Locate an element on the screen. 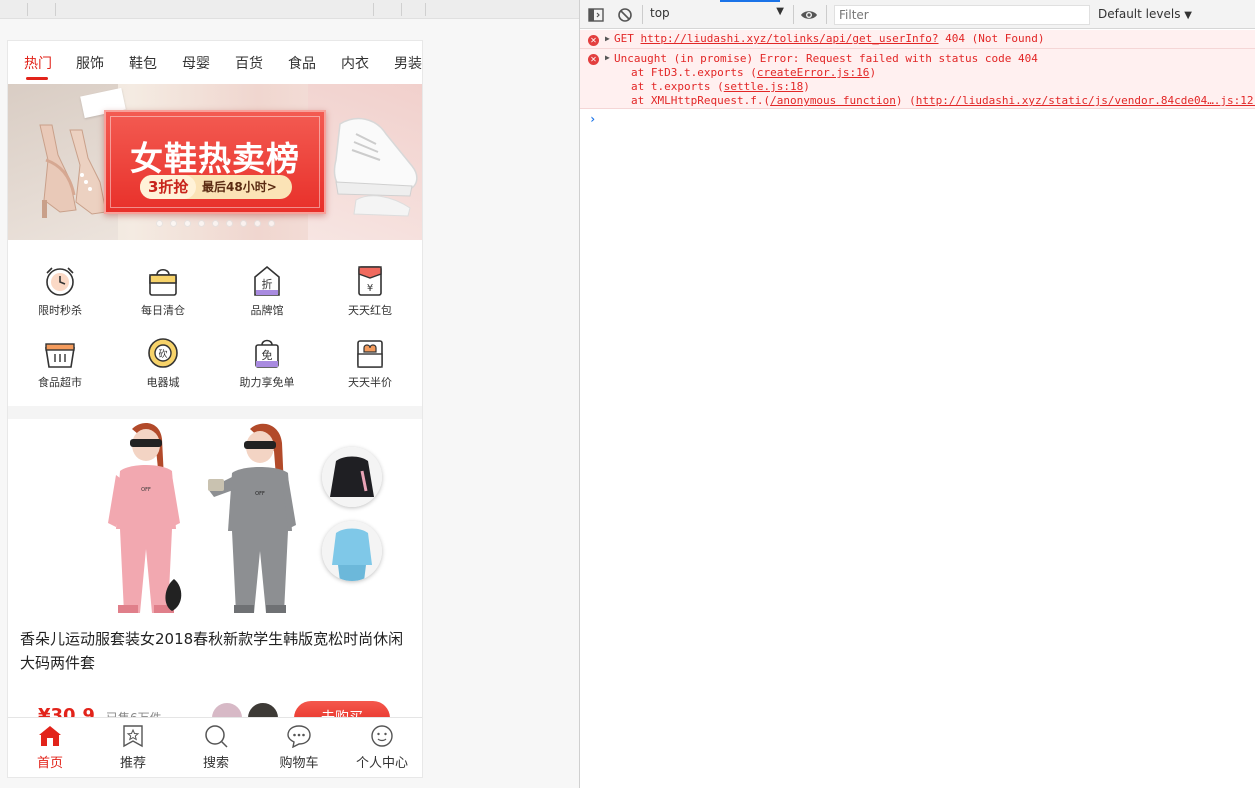 The width and height of the screenshot is (1255, 788). shortcut-brand-hall: 折 品牌馆 is located at coordinates (267, 296).